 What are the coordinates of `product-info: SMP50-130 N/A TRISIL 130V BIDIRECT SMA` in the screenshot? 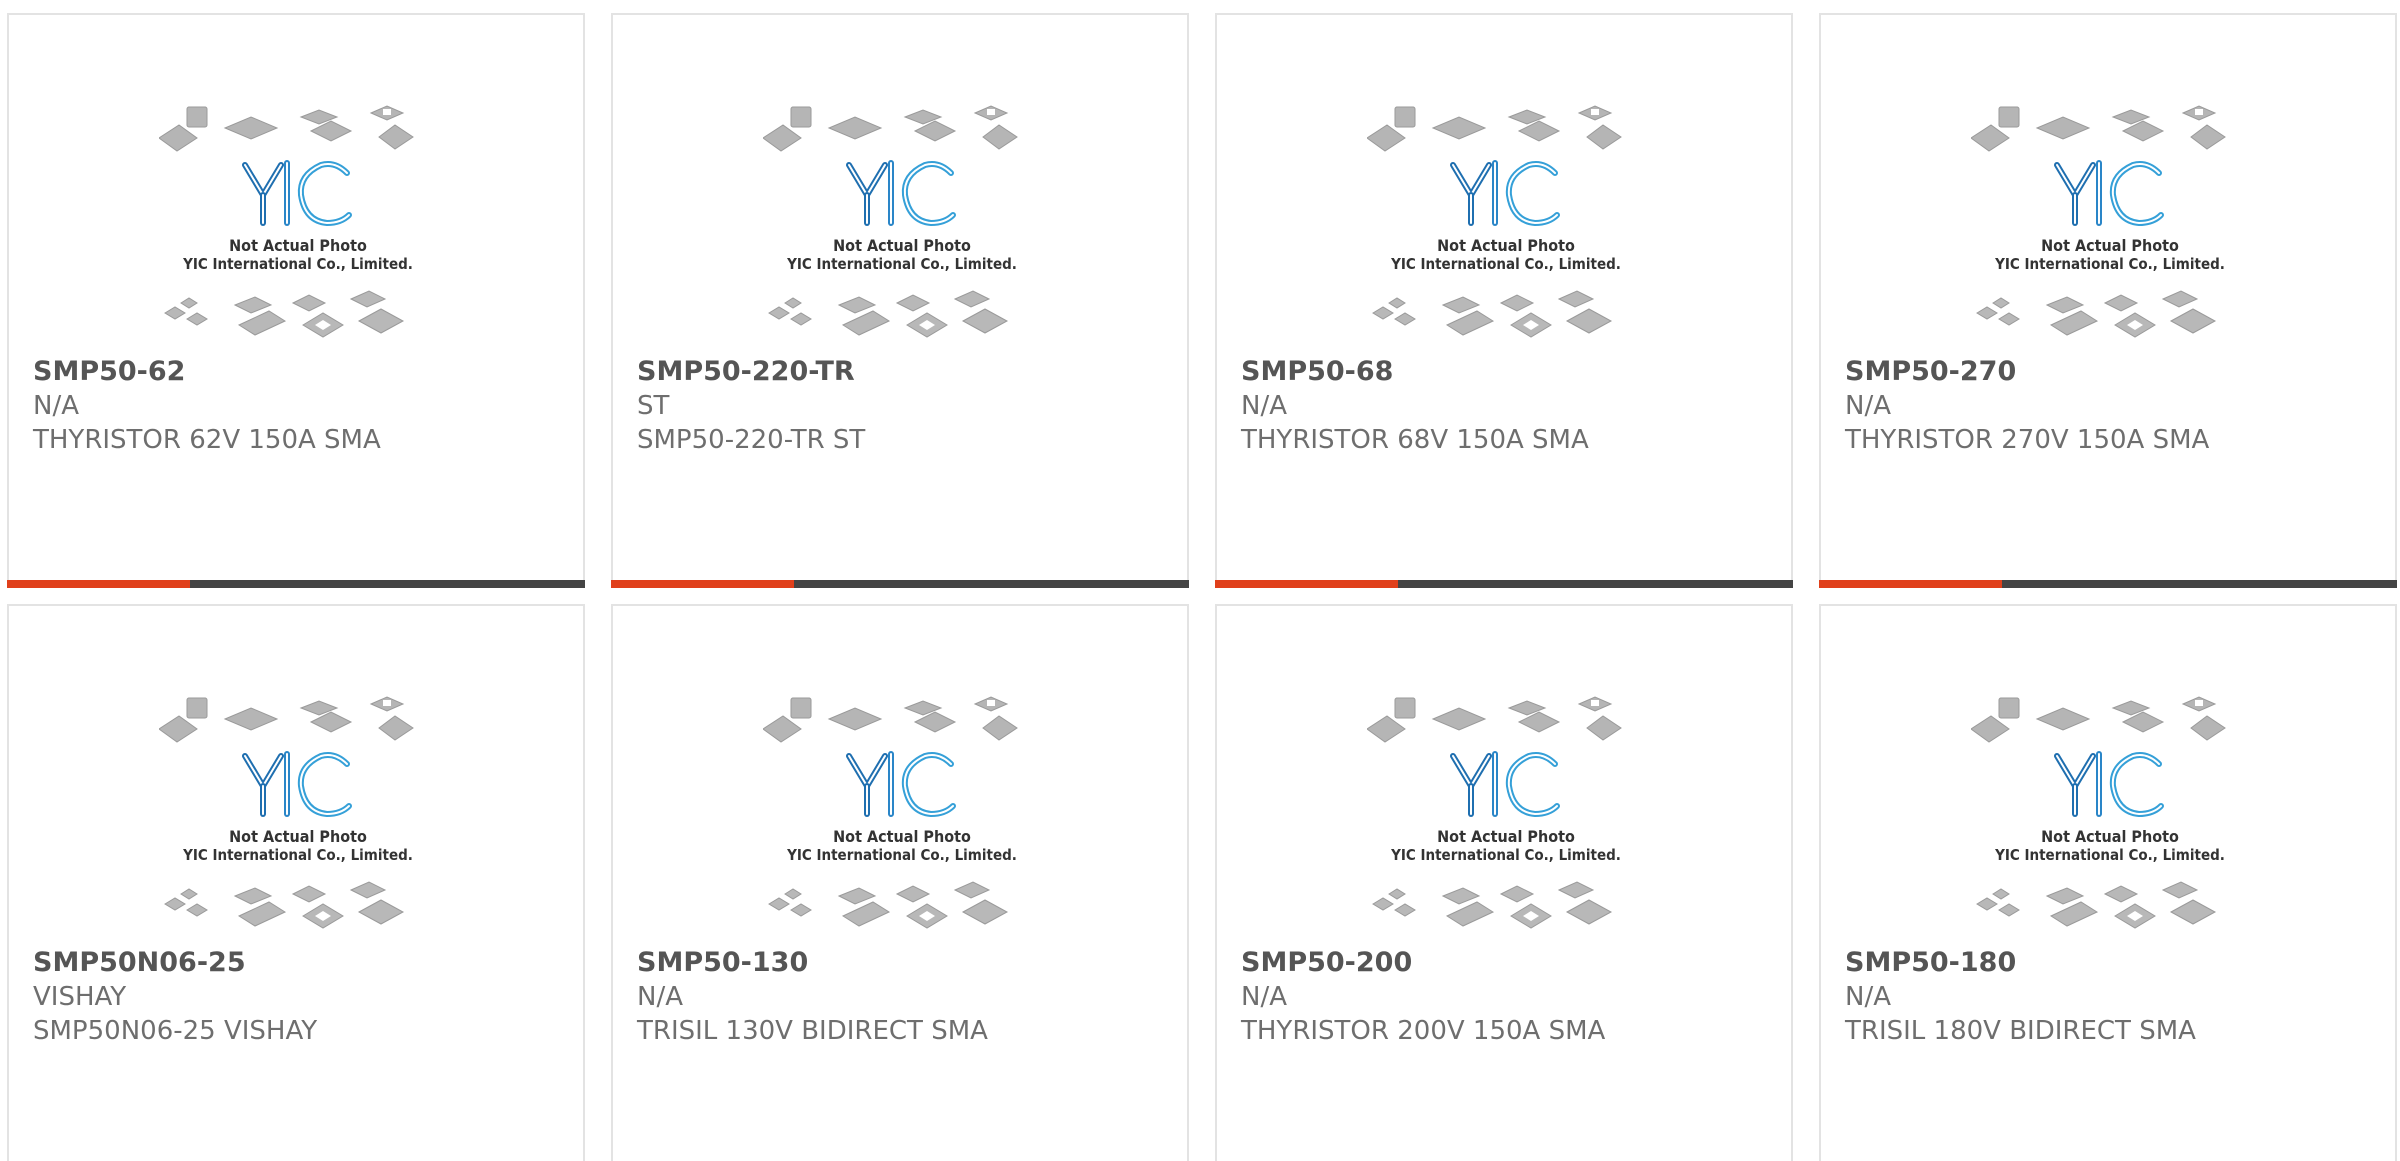 It's located at (902, 997).